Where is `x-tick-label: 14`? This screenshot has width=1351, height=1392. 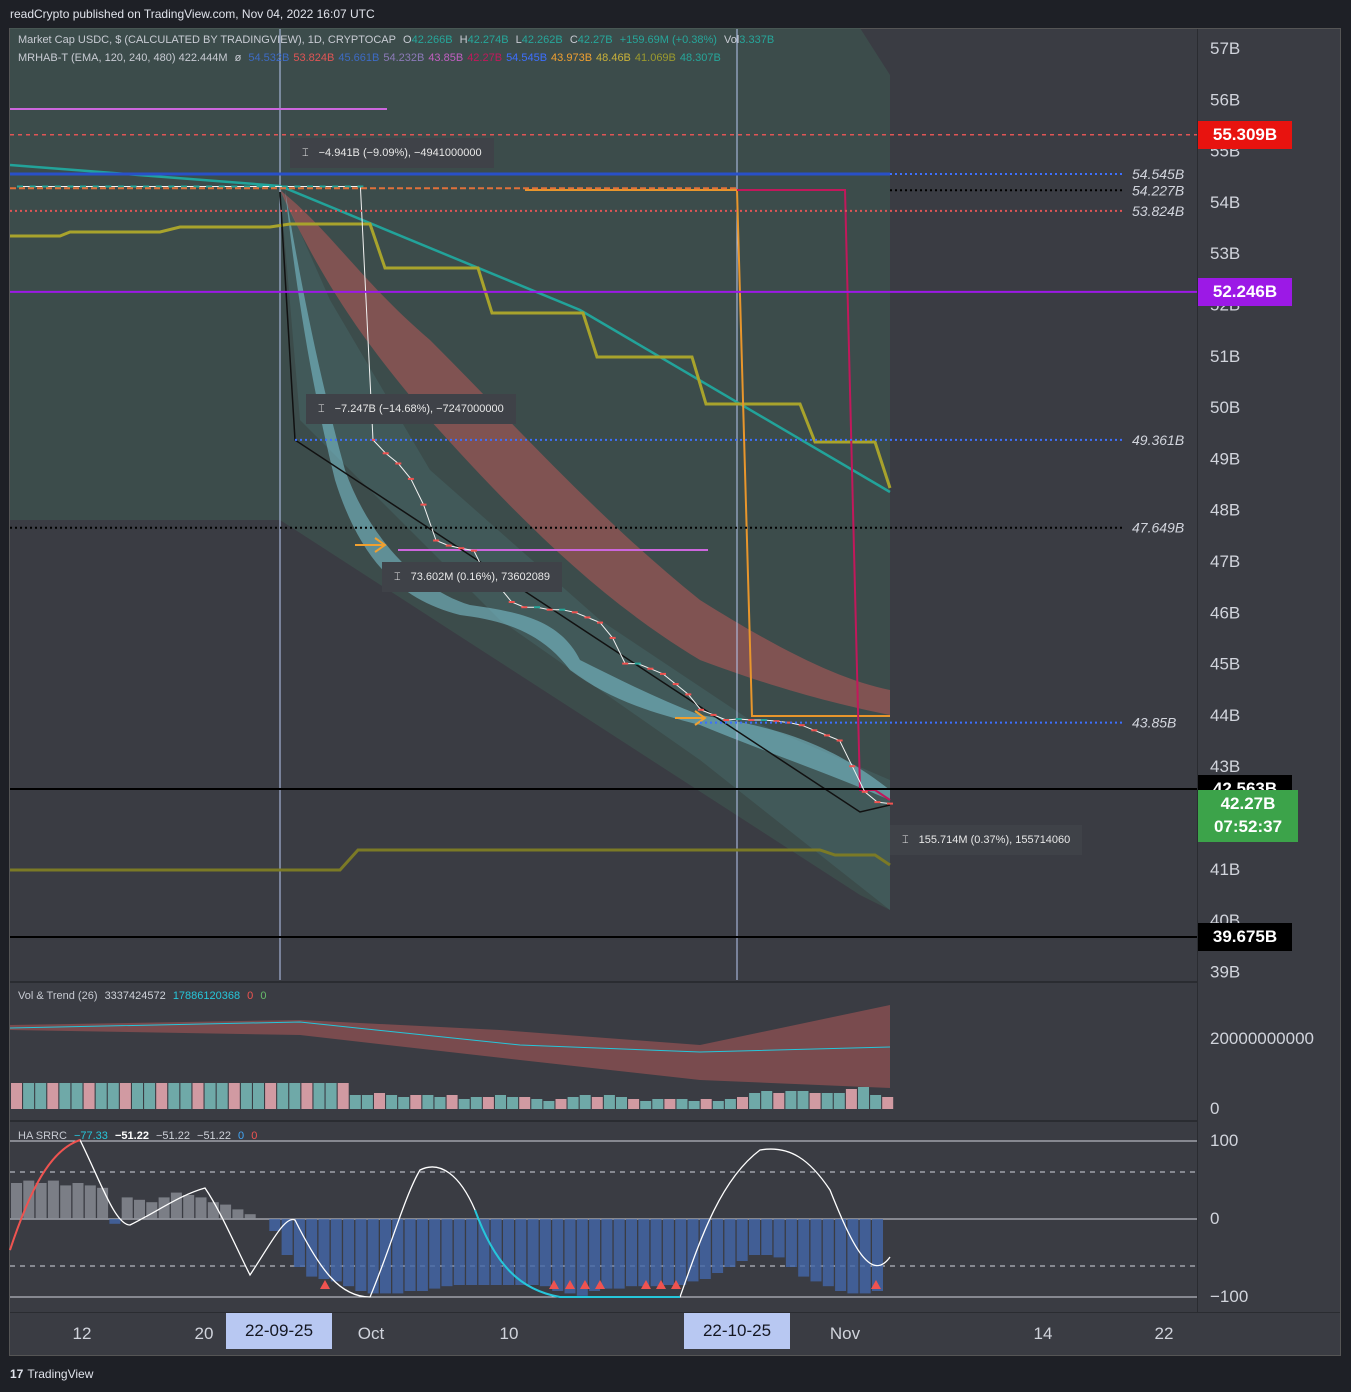 x-tick-label: 14 is located at coordinates (1043, 1333).